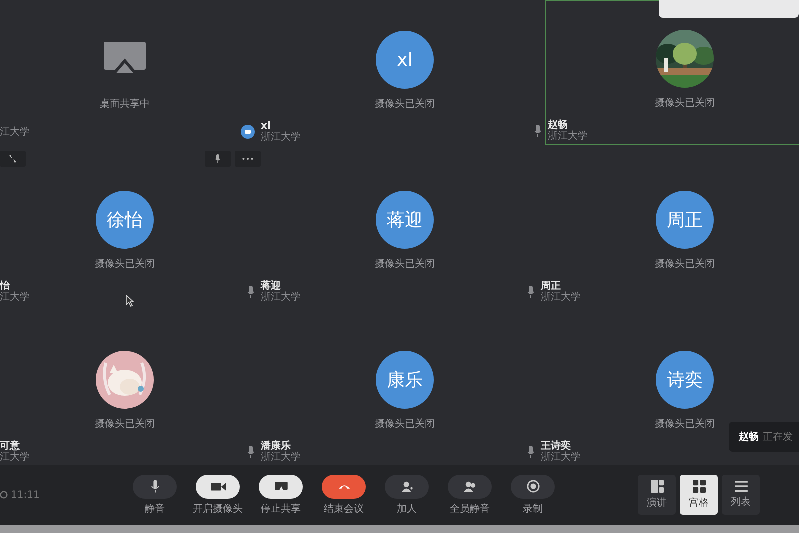 Image resolution: width=799 pixels, height=533 pixels. What do you see at coordinates (25, 495) in the screenshot?
I see `meeting-timer: 11:11` at bounding box center [25, 495].